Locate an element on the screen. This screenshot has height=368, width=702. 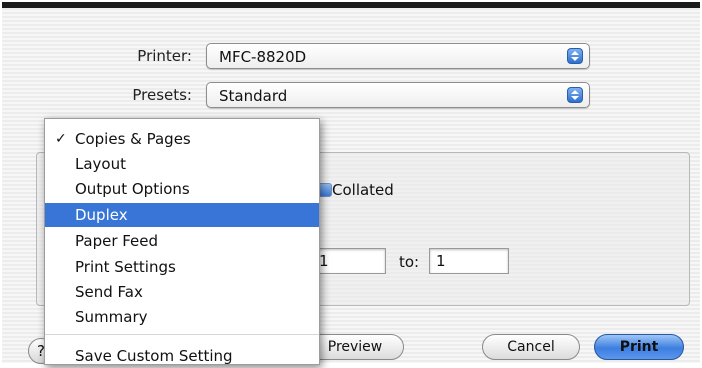
menu-item-layout: Layout is located at coordinates (182, 164).